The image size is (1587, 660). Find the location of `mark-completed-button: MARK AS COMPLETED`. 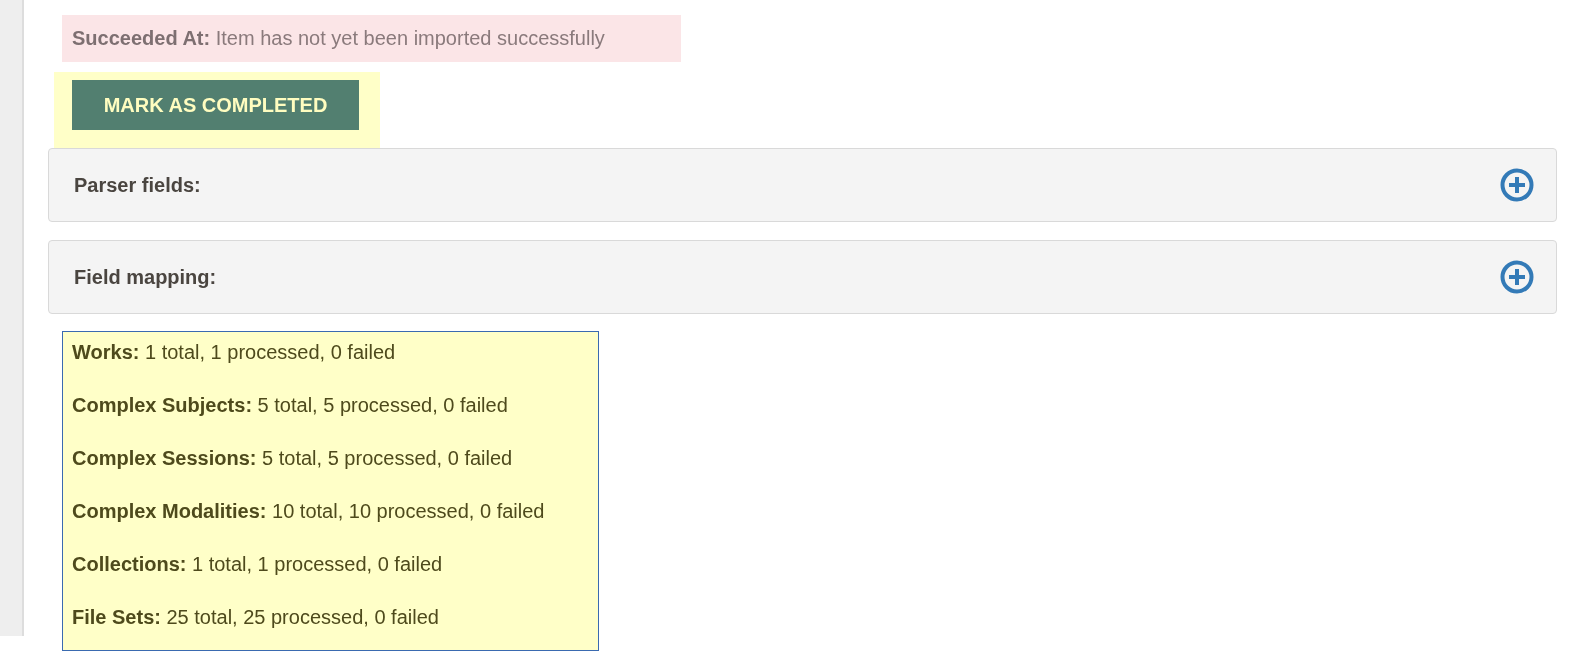

mark-completed-button: MARK AS COMPLETED is located at coordinates (215, 105).